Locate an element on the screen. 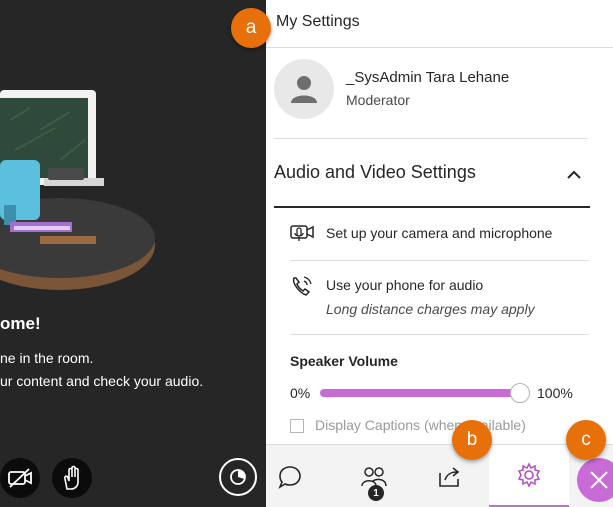  callout-marker: a is located at coordinates (251, 28).